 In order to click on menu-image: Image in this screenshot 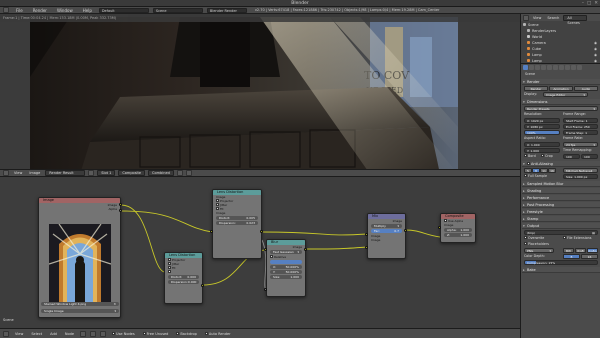, I will do `click(34, 173)`.